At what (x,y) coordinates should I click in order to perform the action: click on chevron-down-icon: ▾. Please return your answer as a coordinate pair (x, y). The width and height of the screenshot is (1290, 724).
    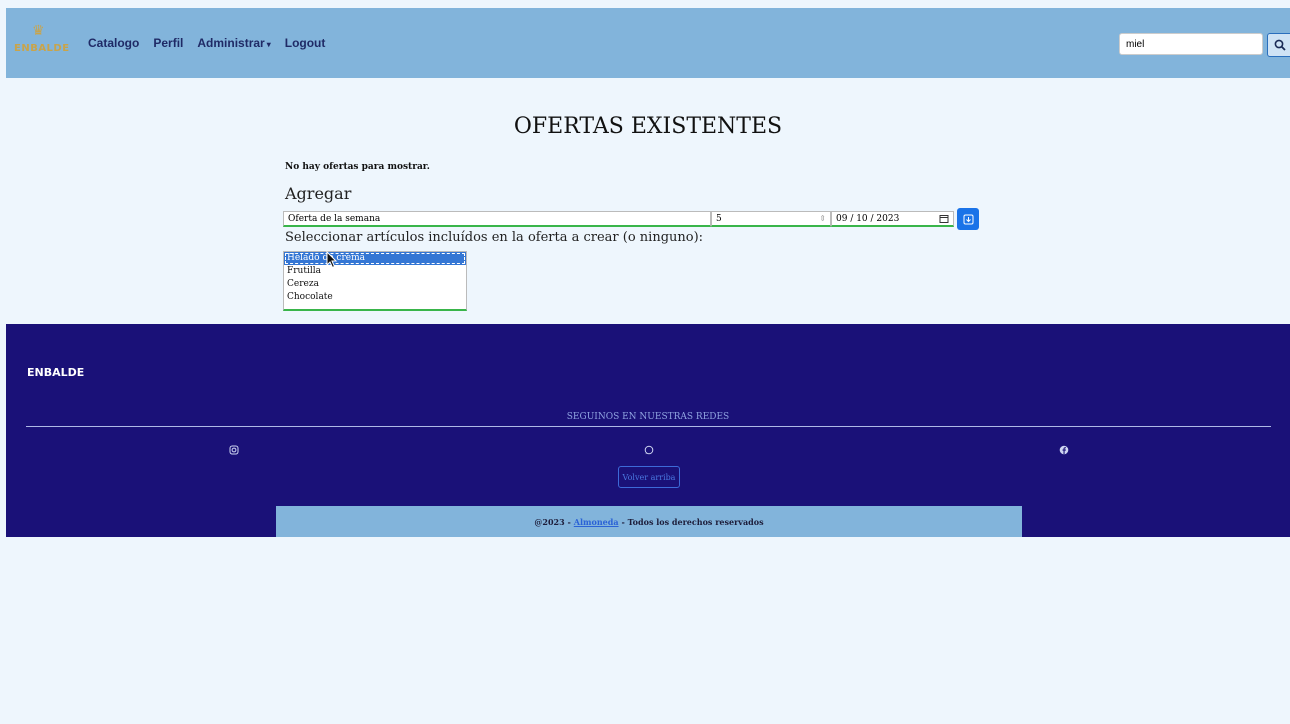
    Looking at the image, I should click on (268, 44).